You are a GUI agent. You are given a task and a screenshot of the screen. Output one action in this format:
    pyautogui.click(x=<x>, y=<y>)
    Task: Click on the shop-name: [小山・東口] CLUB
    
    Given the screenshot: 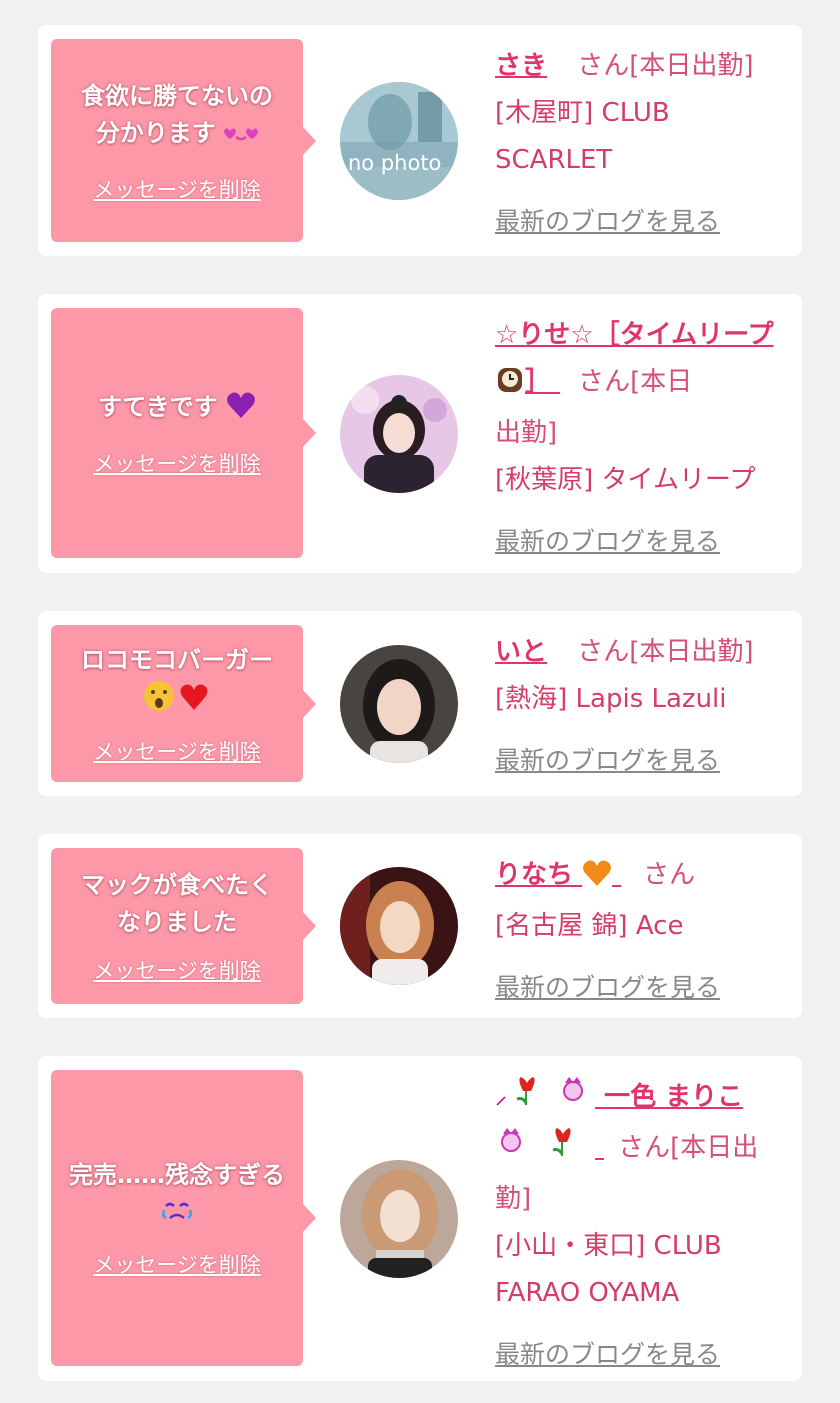 What is the action you would take?
    pyautogui.click(x=608, y=1246)
    